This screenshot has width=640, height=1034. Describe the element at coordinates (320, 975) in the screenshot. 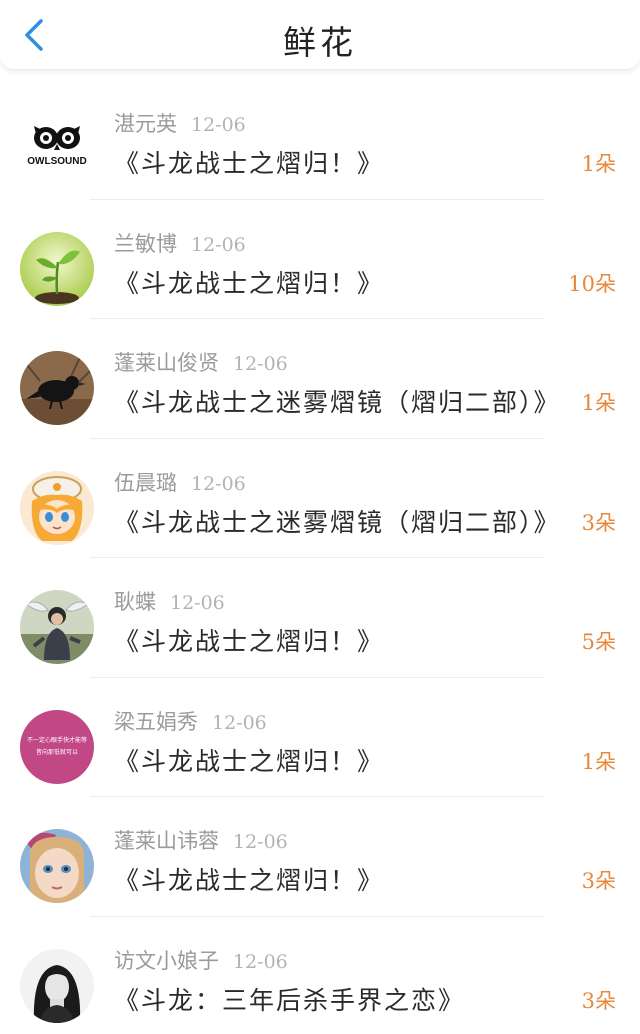

I see `list-item: 访文小娘子 12-06 《斗龙：三年后杀手界之恋》 3朵` at that location.